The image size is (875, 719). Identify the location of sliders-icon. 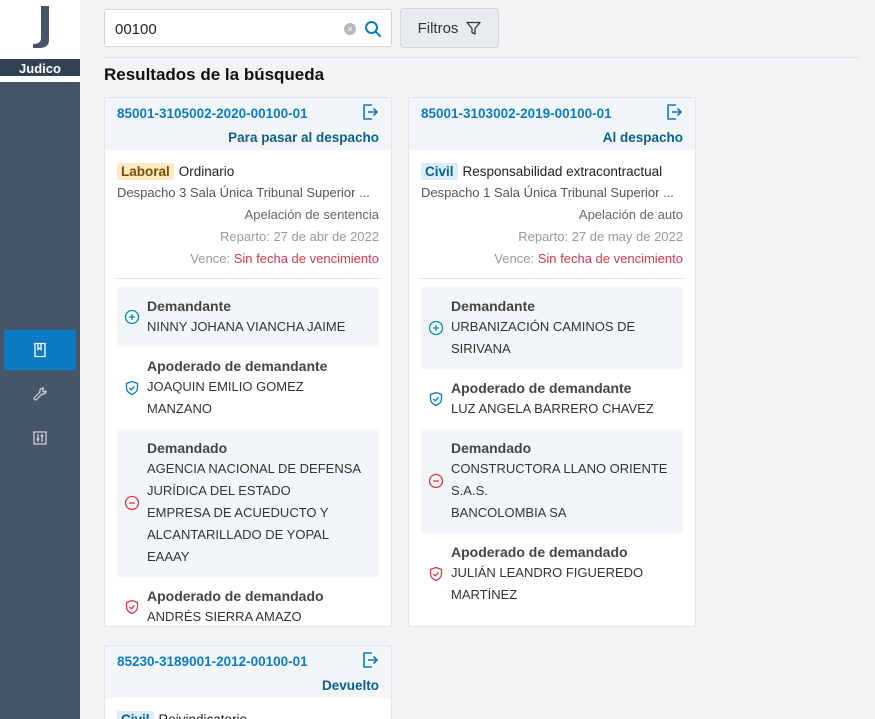
(40, 438).